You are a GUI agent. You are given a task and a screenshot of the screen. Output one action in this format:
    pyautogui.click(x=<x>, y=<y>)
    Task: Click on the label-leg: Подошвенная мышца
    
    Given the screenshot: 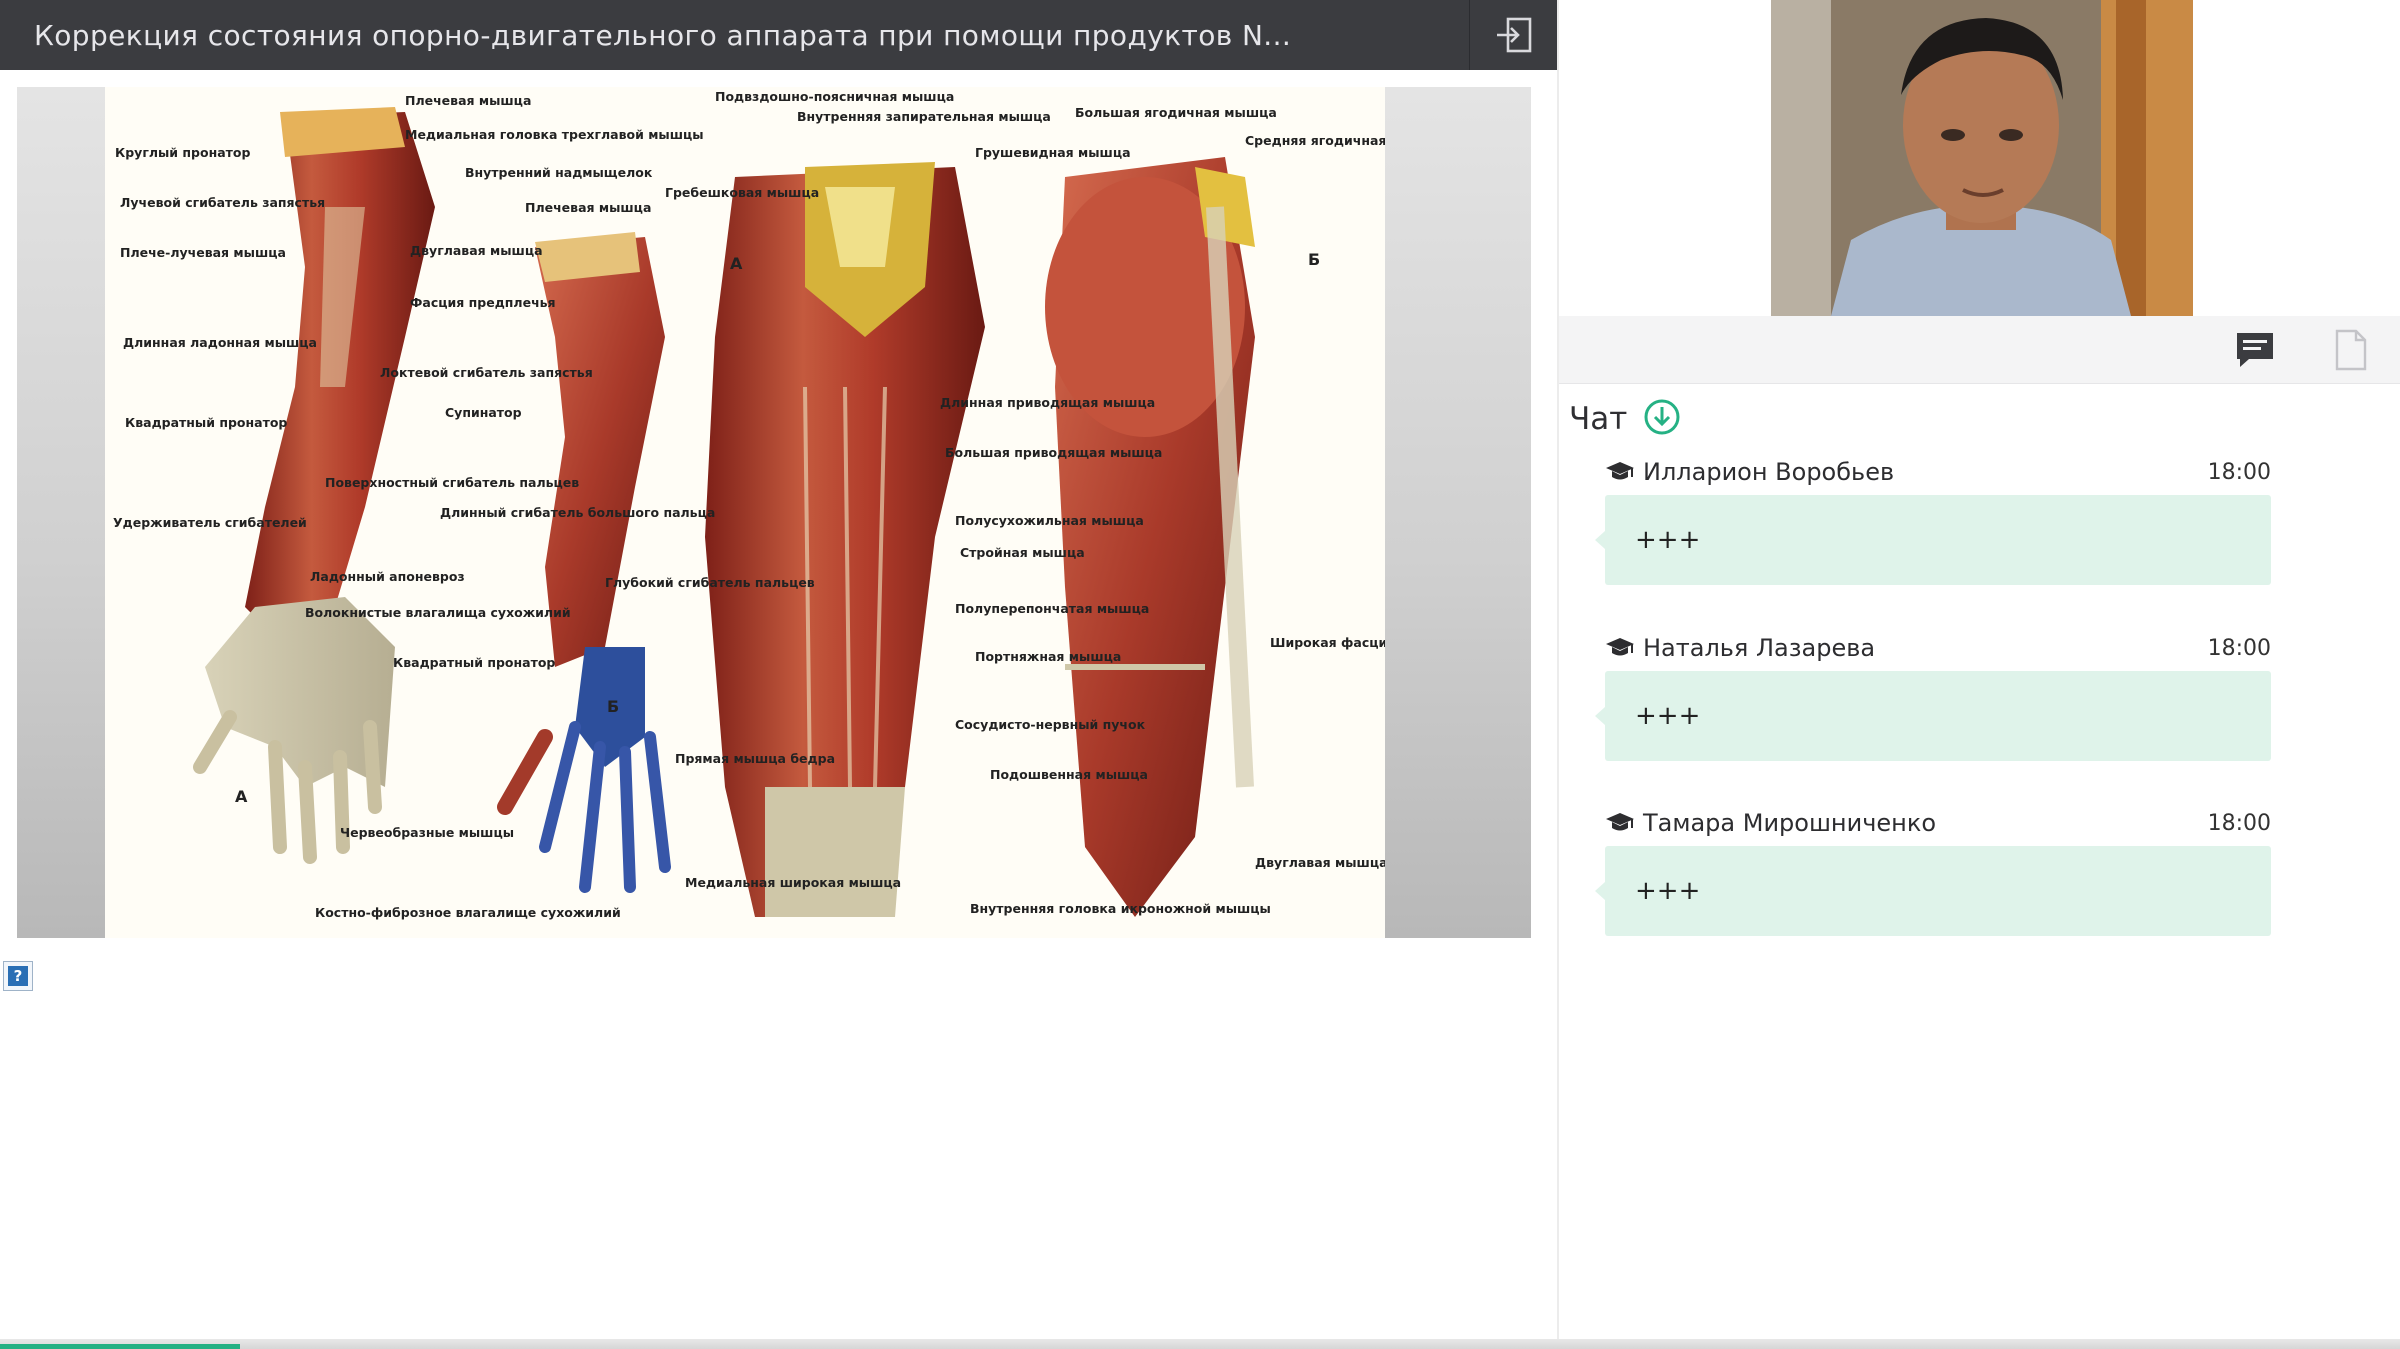 What is the action you would take?
    pyautogui.click(x=1069, y=774)
    